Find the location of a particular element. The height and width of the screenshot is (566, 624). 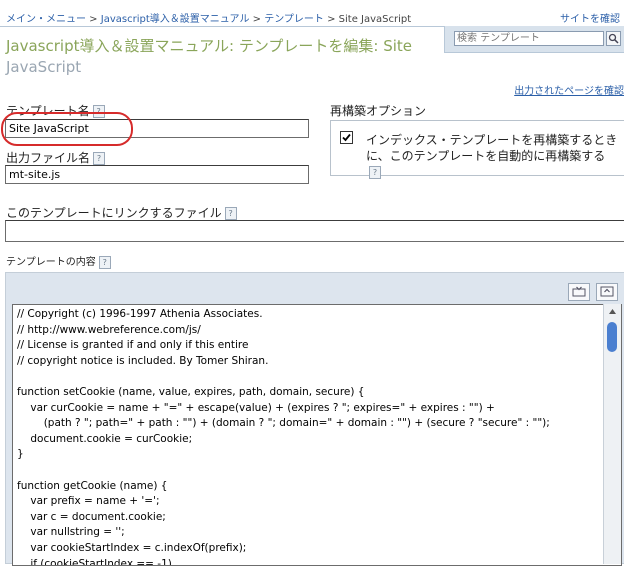

template-content-label: テンプレートの内容? is located at coordinates (58, 261).